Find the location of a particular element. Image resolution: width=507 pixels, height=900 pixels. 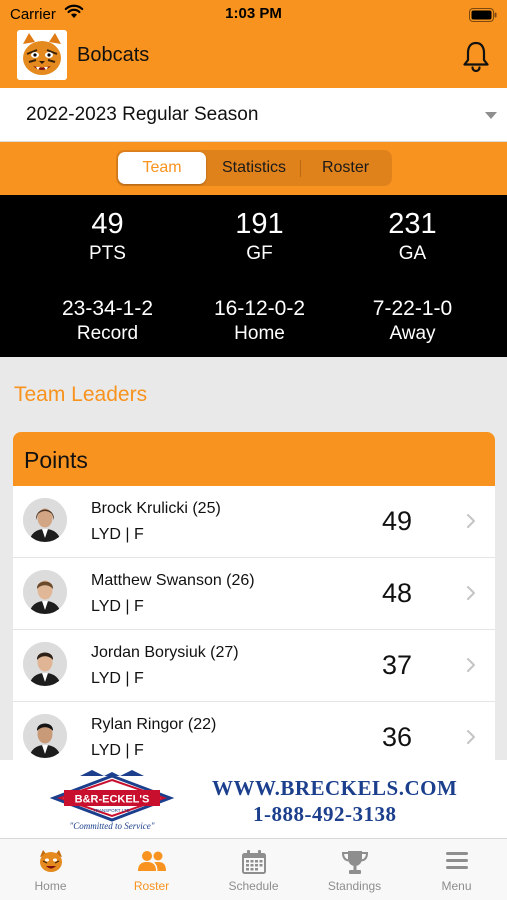

ad-url: WWW.BRECKELS.COM is located at coordinates (335, 788).